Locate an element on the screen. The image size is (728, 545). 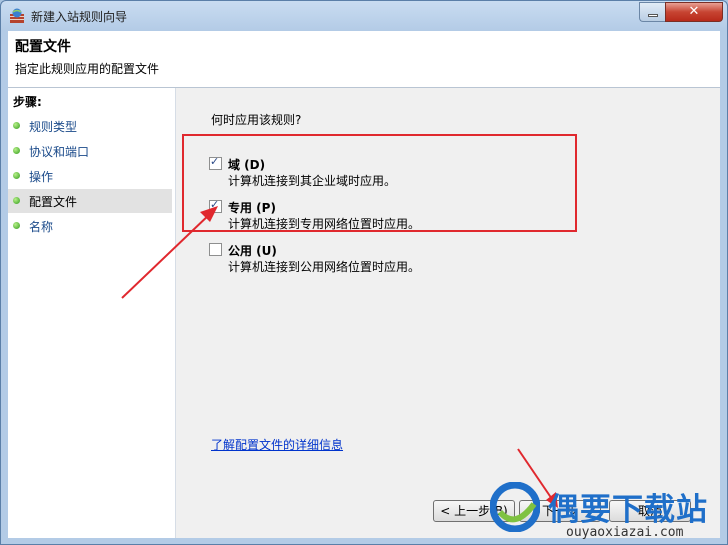
watermark-logo-icon is located at coordinates (515, 507).